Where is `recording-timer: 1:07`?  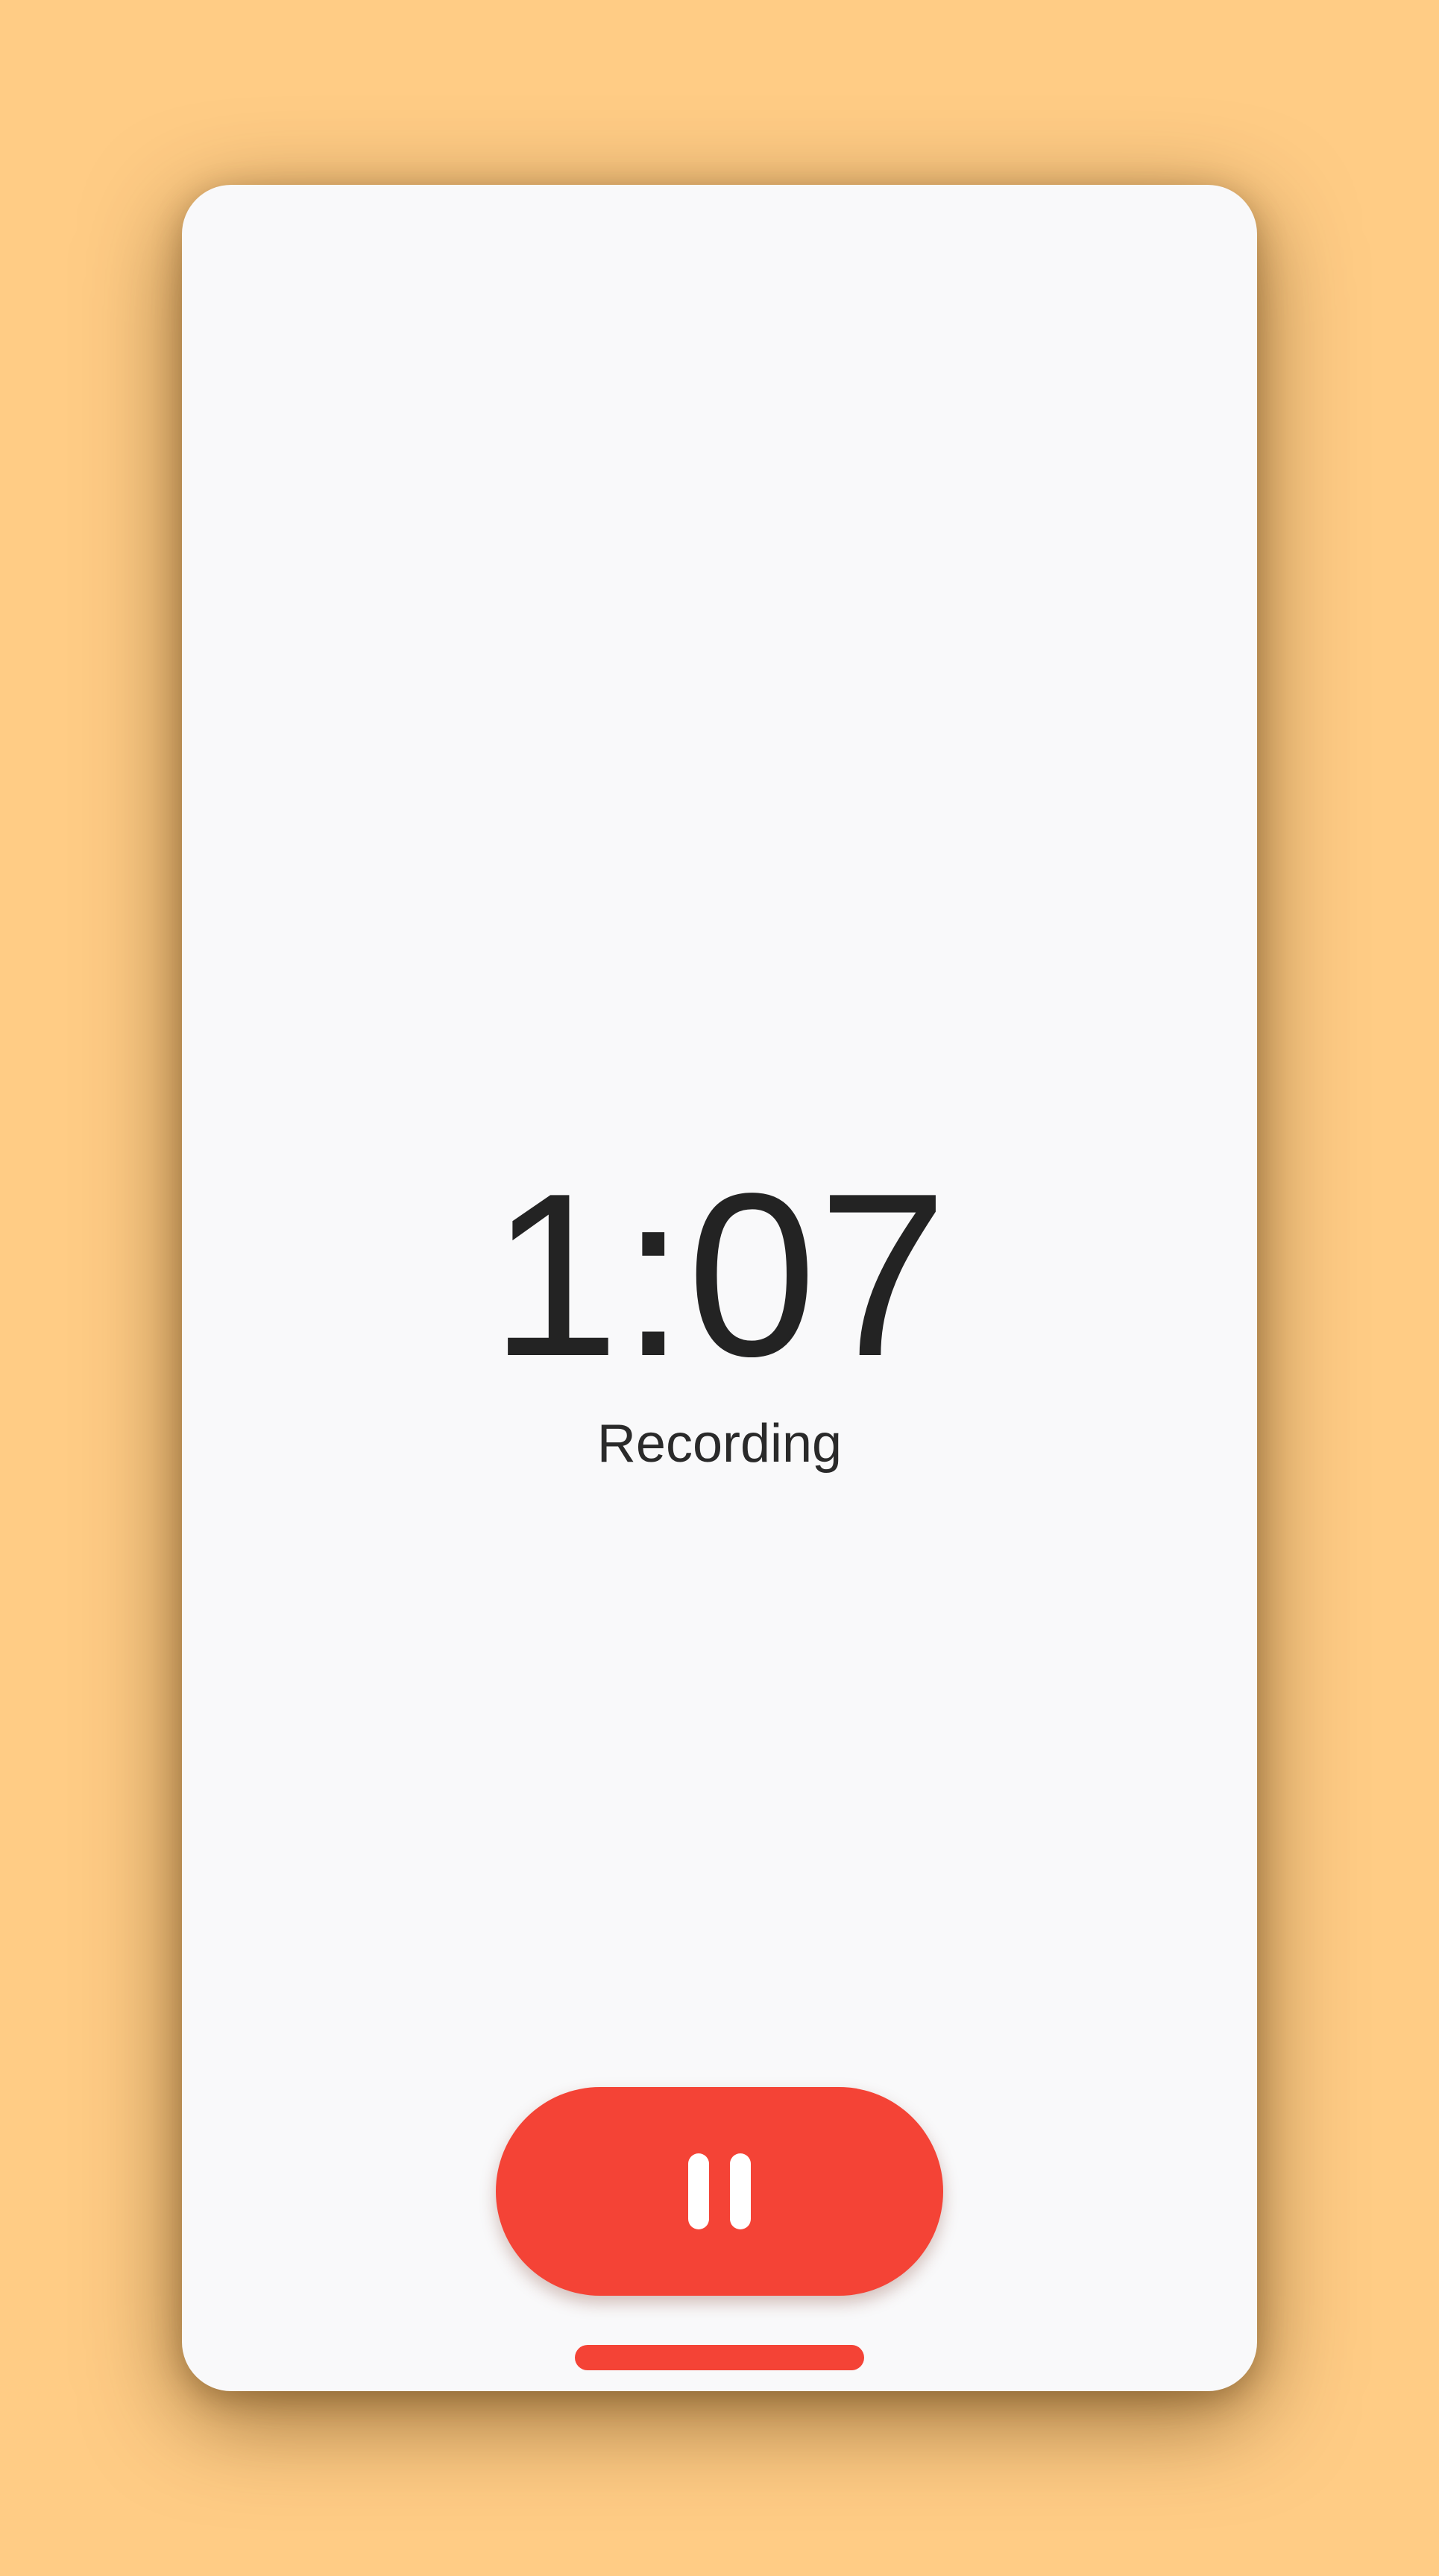
recording-timer: 1:07 is located at coordinates (719, 1275).